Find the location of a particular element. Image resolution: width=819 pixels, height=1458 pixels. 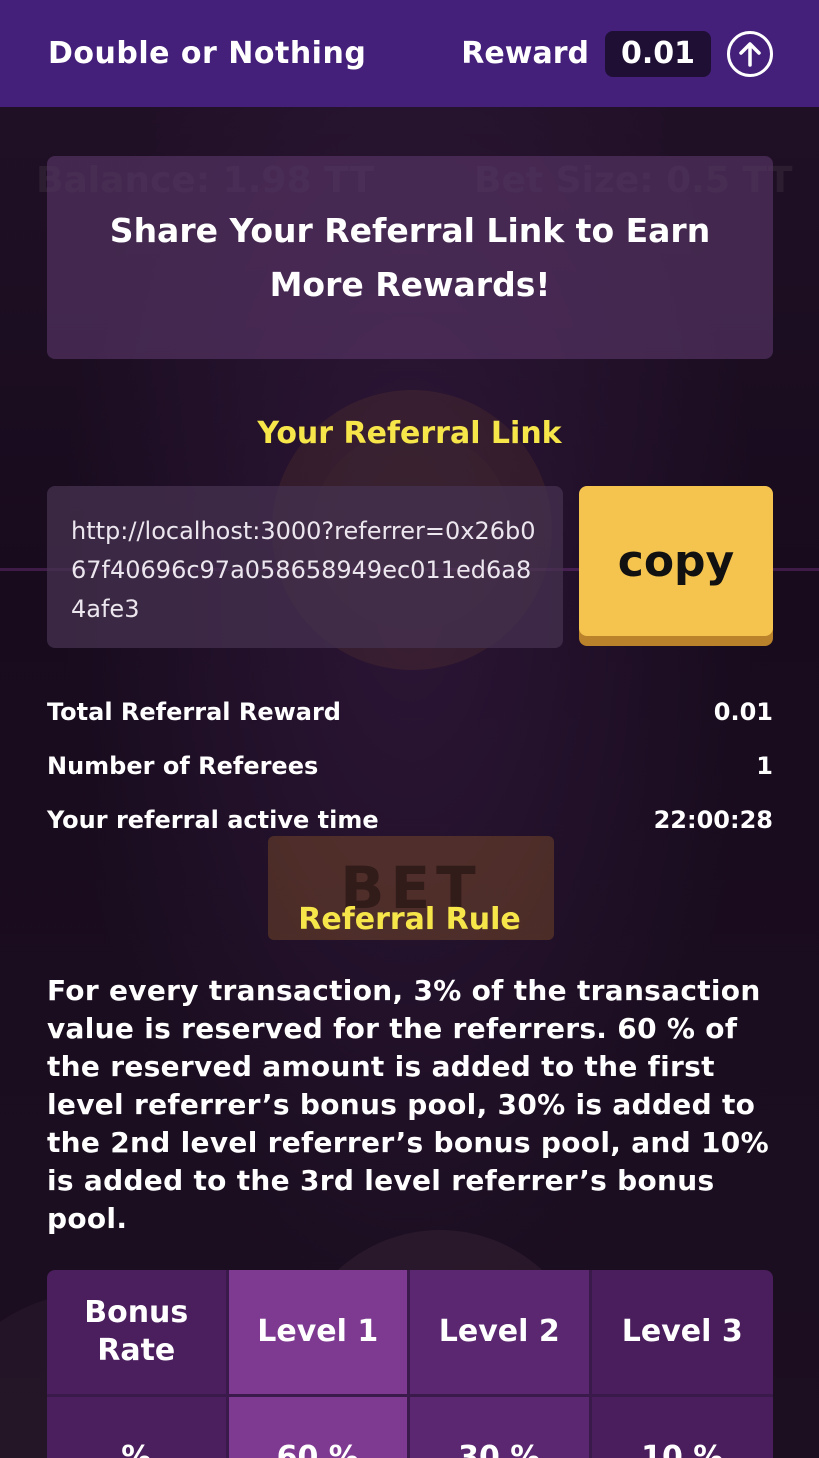

stat-number-of-referees: Number of Referees 1 is located at coordinates (410, 766).